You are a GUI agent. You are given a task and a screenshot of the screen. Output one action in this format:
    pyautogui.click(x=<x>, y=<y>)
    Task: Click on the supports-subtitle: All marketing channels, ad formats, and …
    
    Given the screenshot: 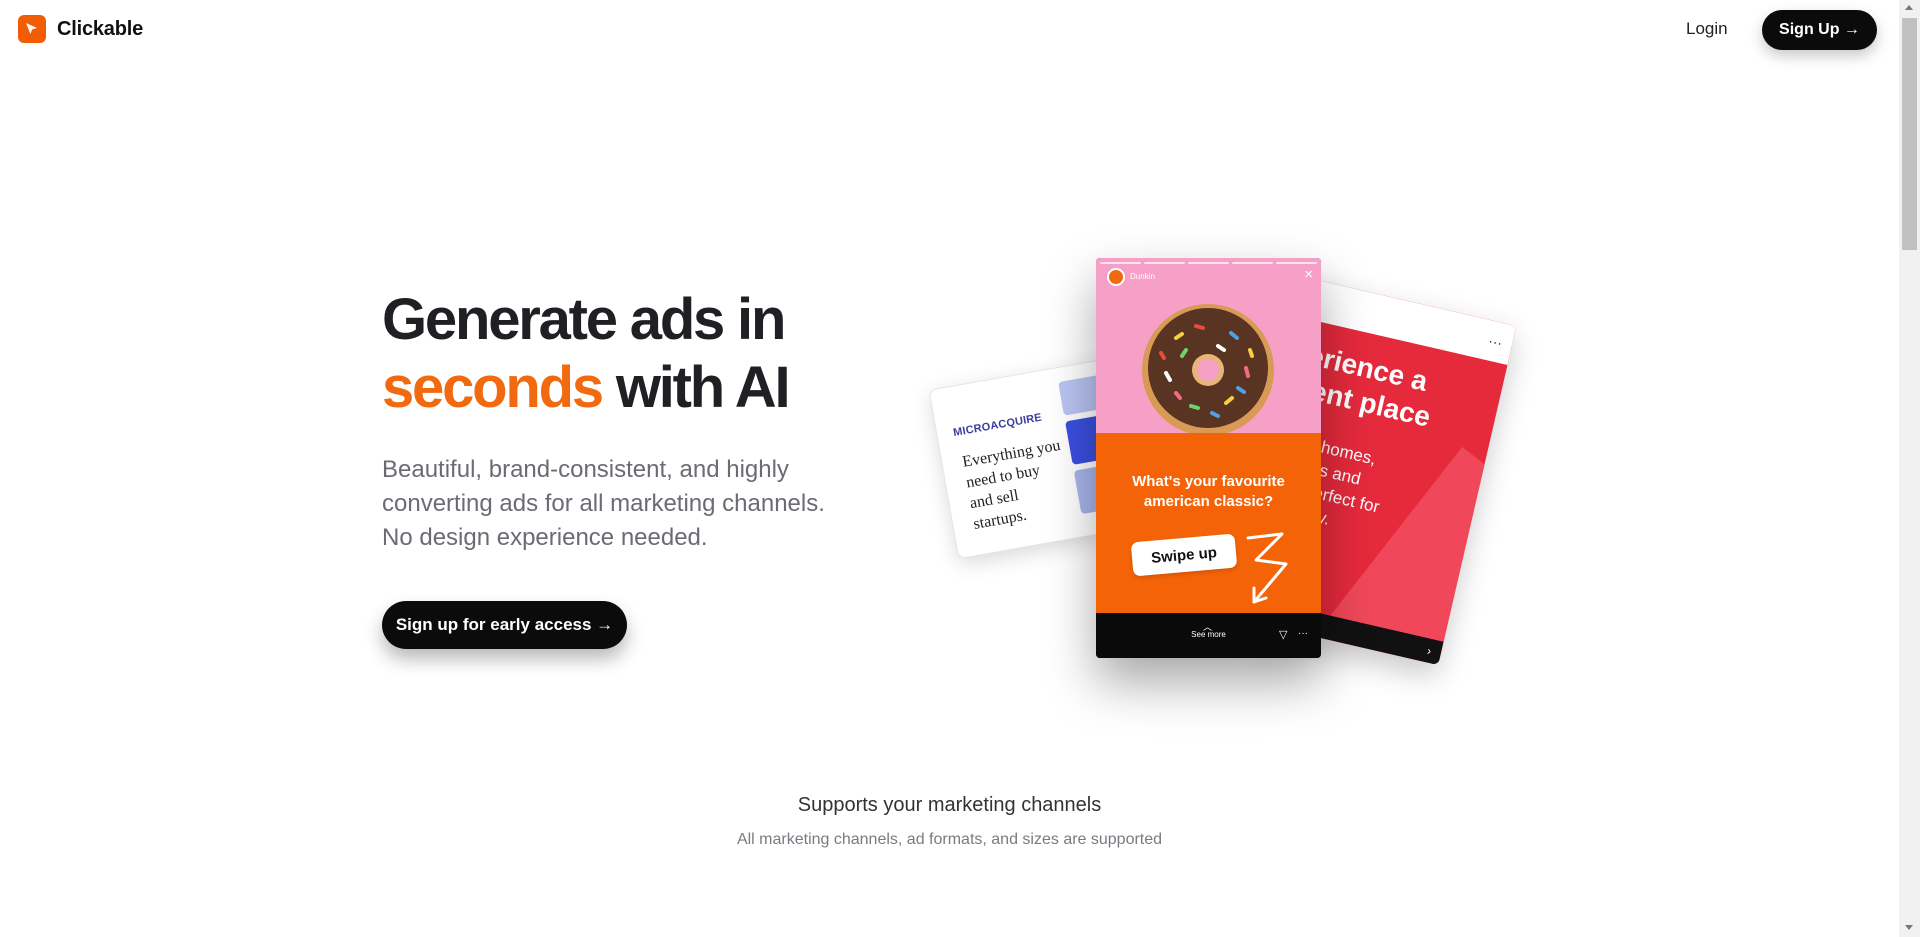 What is the action you would take?
    pyautogui.click(x=949, y=839)
    